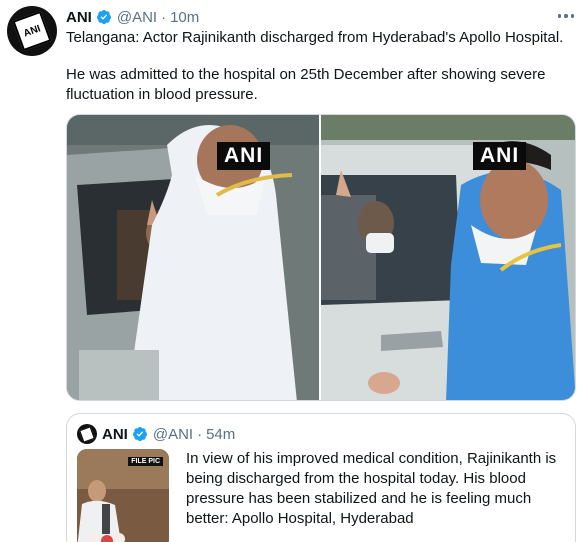 This screenshot has height=542, width=586. I want to click on author-handle: @ANI, so click(137, 17).